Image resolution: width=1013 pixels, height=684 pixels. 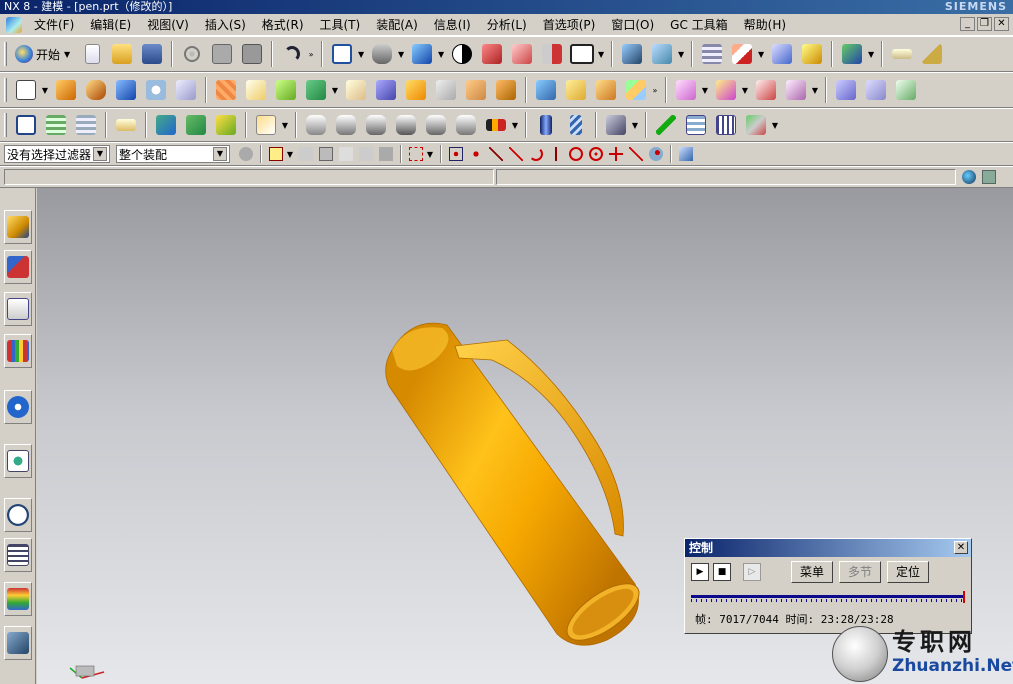 What do you see at coordinates (632, 54) in the screenshot?
I see `assembly-icon` at bounding box center [632, 54].